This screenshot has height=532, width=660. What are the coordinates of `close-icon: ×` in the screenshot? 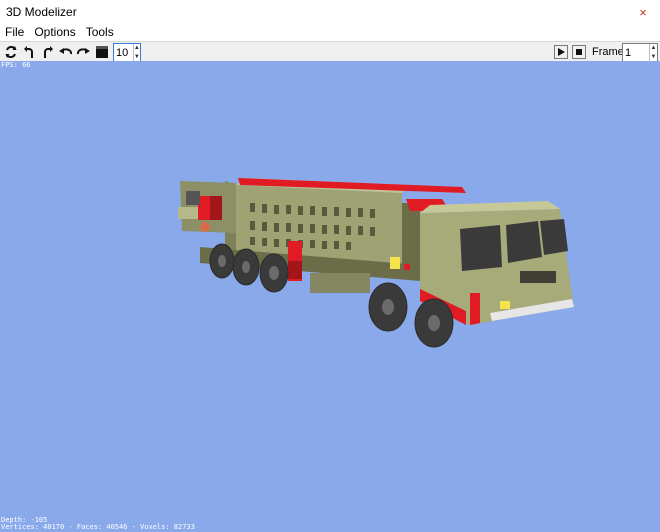 It's located at (643, 12).